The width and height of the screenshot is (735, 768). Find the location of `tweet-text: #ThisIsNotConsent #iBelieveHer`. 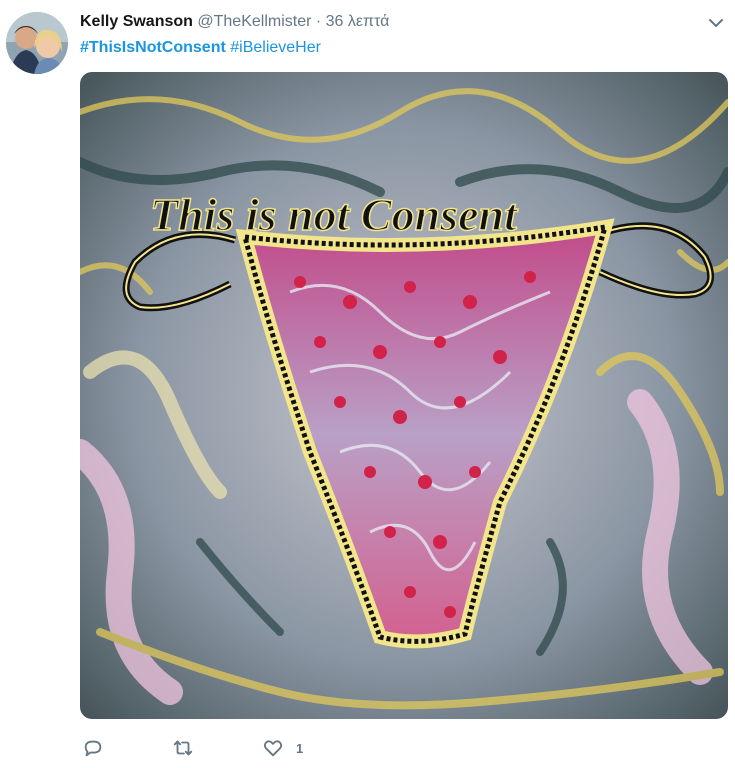

tweet-text: #ThisIsNotConsent #iBelieveHer is located at coordinates (200, 48).